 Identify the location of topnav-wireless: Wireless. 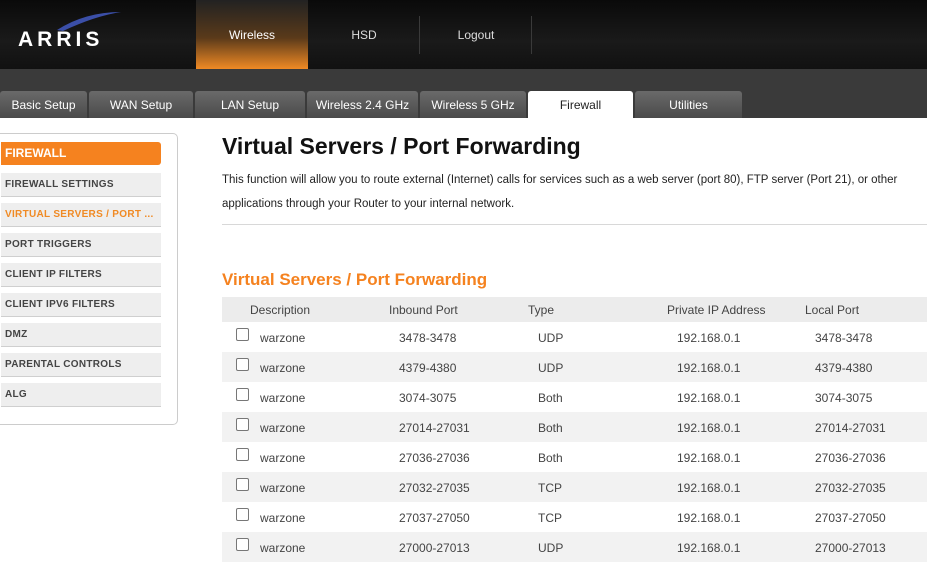
(252, 34).